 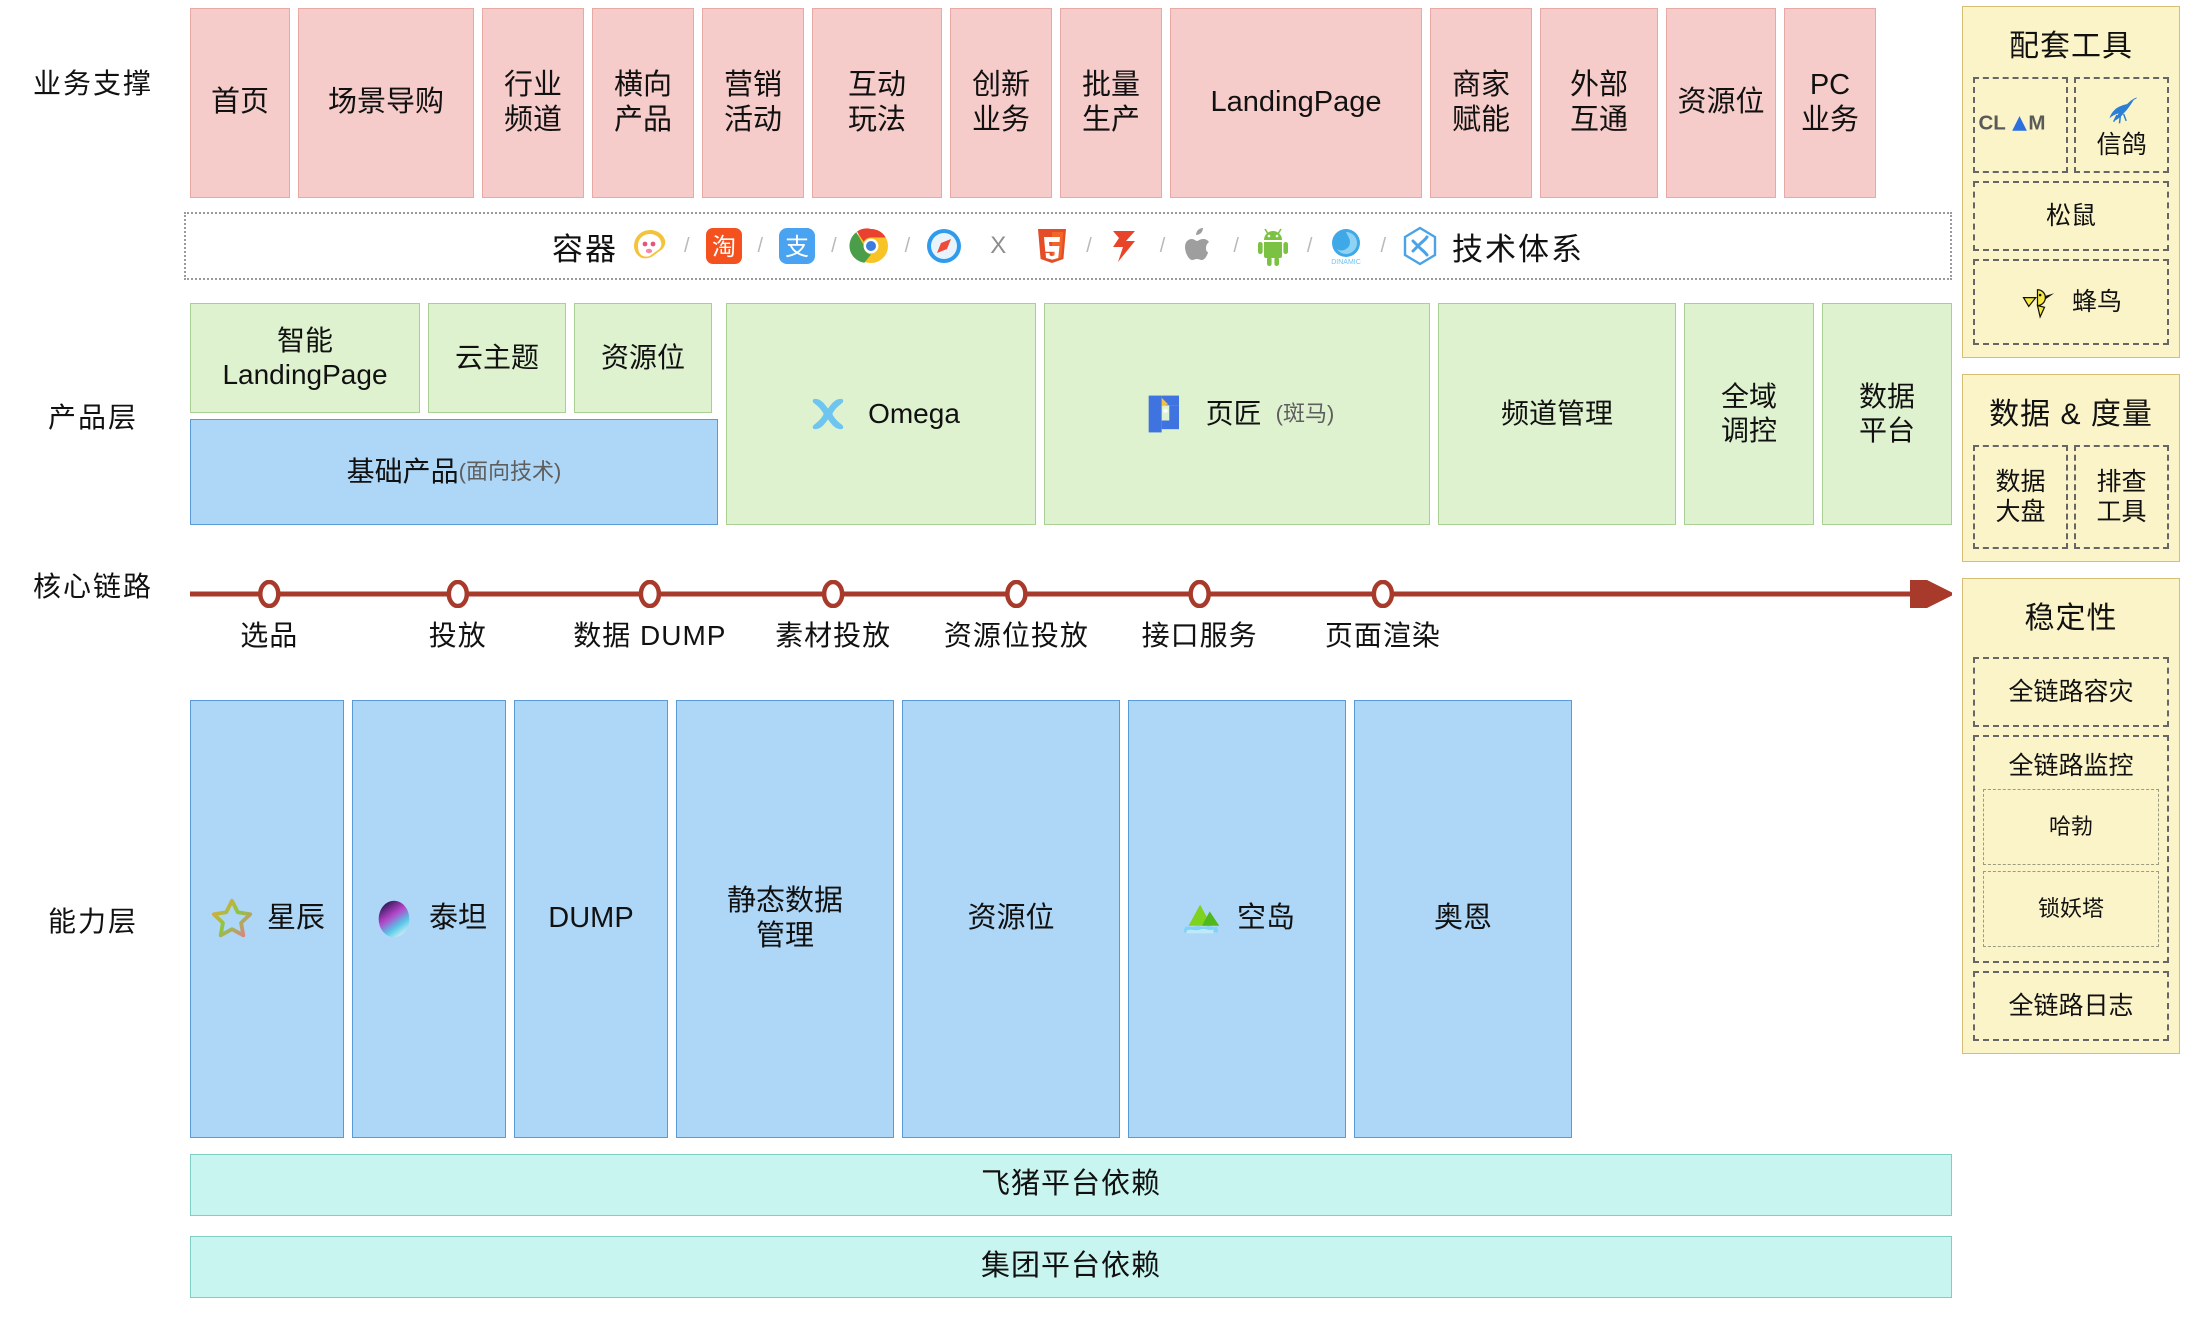 I want to click on sidebar-tool-label: 信鸽, so click(x=2121, y=145).